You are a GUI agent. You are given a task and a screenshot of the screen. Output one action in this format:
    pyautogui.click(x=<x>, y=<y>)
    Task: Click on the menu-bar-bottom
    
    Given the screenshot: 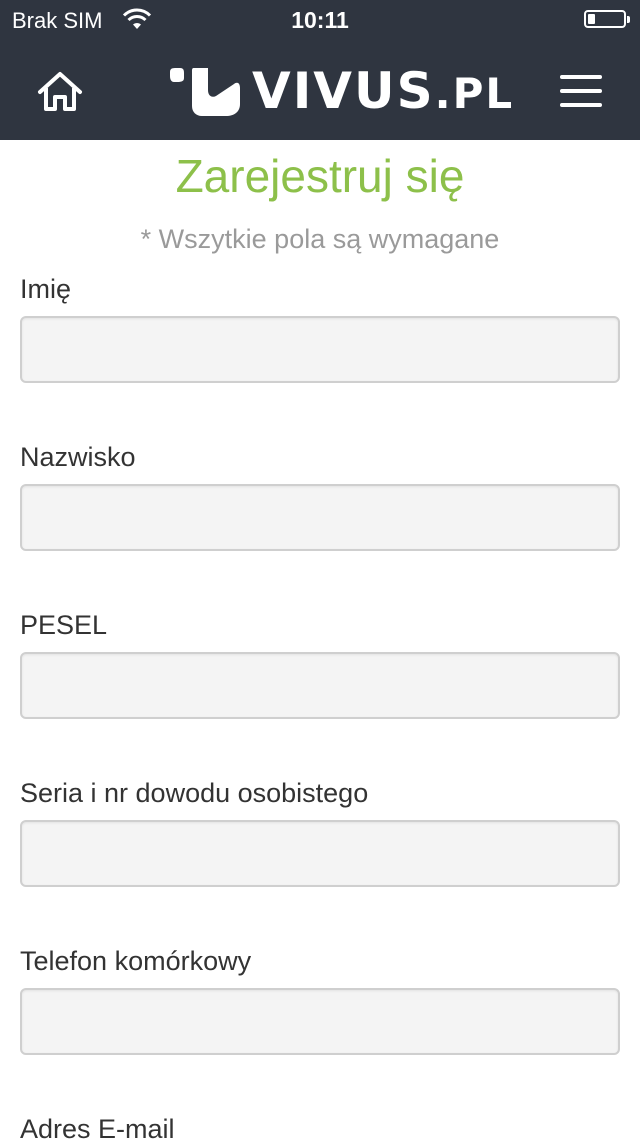 What is the action you would take?
    pyautogui.click(x=581, y=105)
    